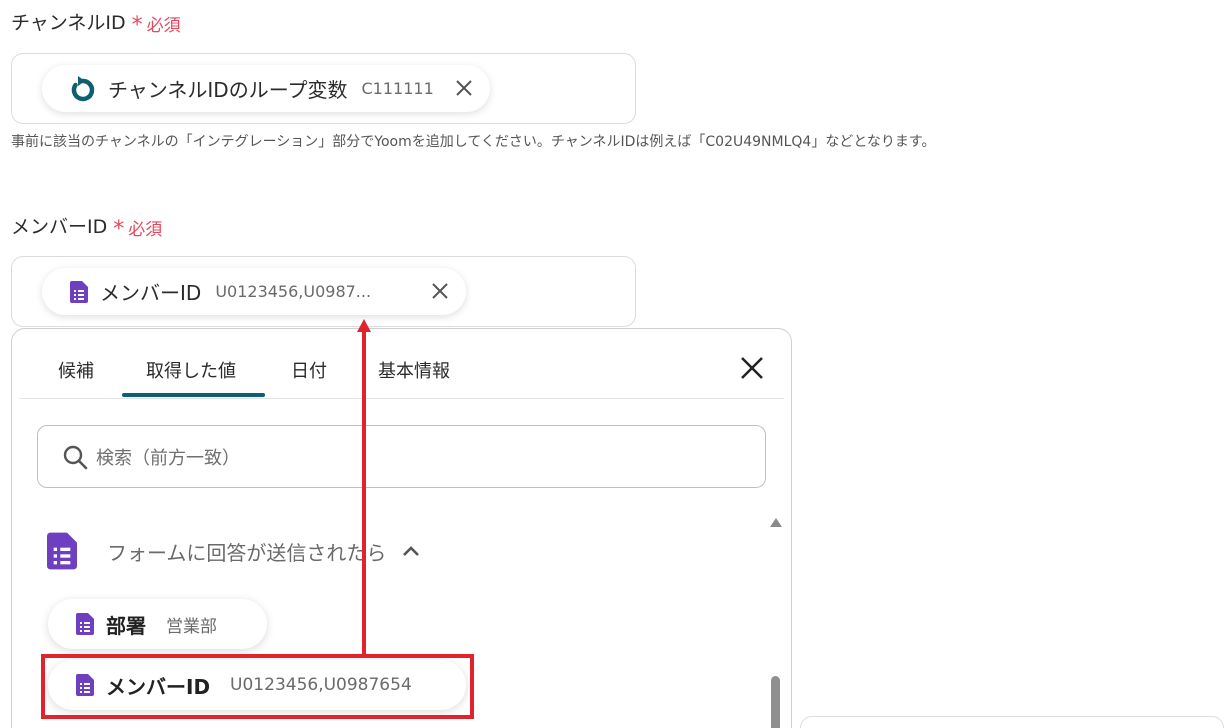  Describe the element at coordinates (309, 370) in the screenshot. I see `tab-date: 日付` at that location.